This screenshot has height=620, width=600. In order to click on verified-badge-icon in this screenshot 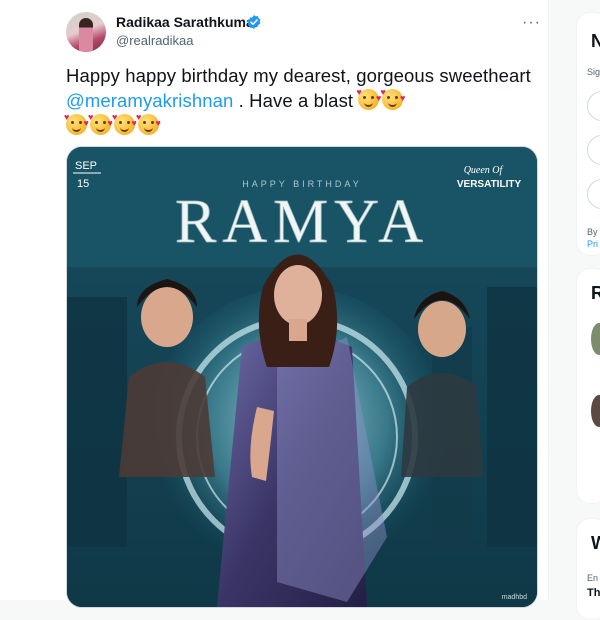, I will do `click(254, 22)`.